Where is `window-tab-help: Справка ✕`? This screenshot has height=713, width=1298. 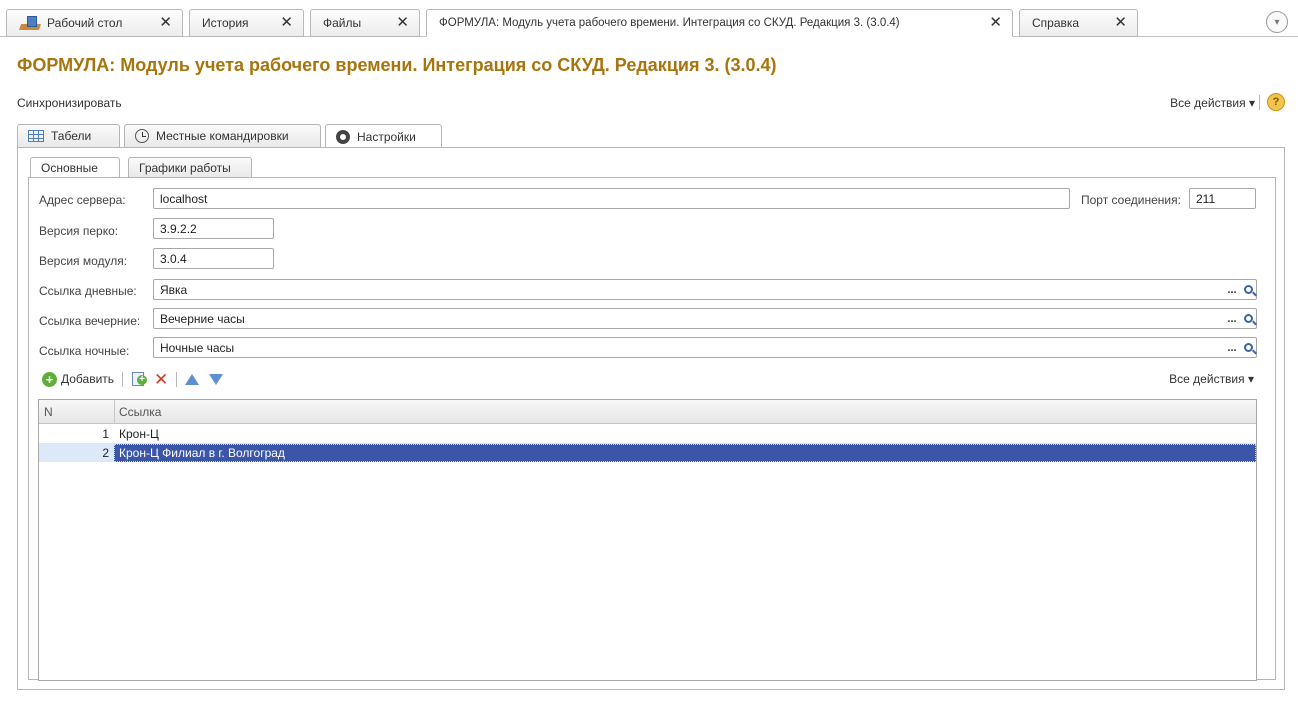 window-tab-help: Справка ✕ is located at coordinates (1078, 23).